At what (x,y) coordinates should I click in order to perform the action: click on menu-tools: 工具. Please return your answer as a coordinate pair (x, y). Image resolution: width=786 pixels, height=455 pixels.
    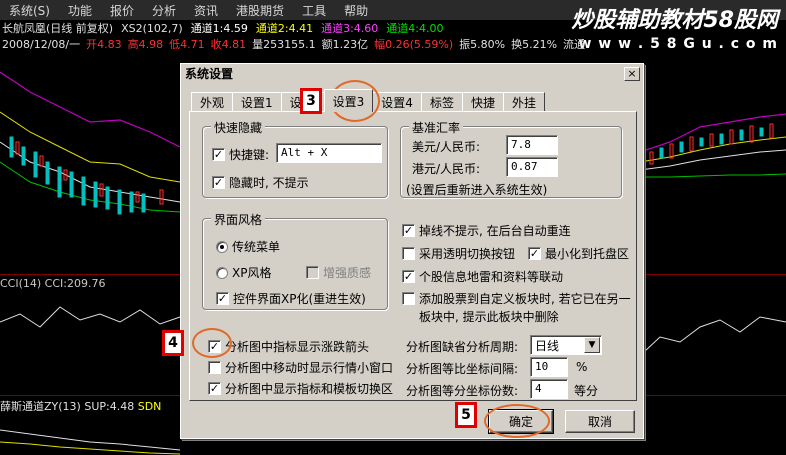
    Looking at the image, I should click on (314, 10).